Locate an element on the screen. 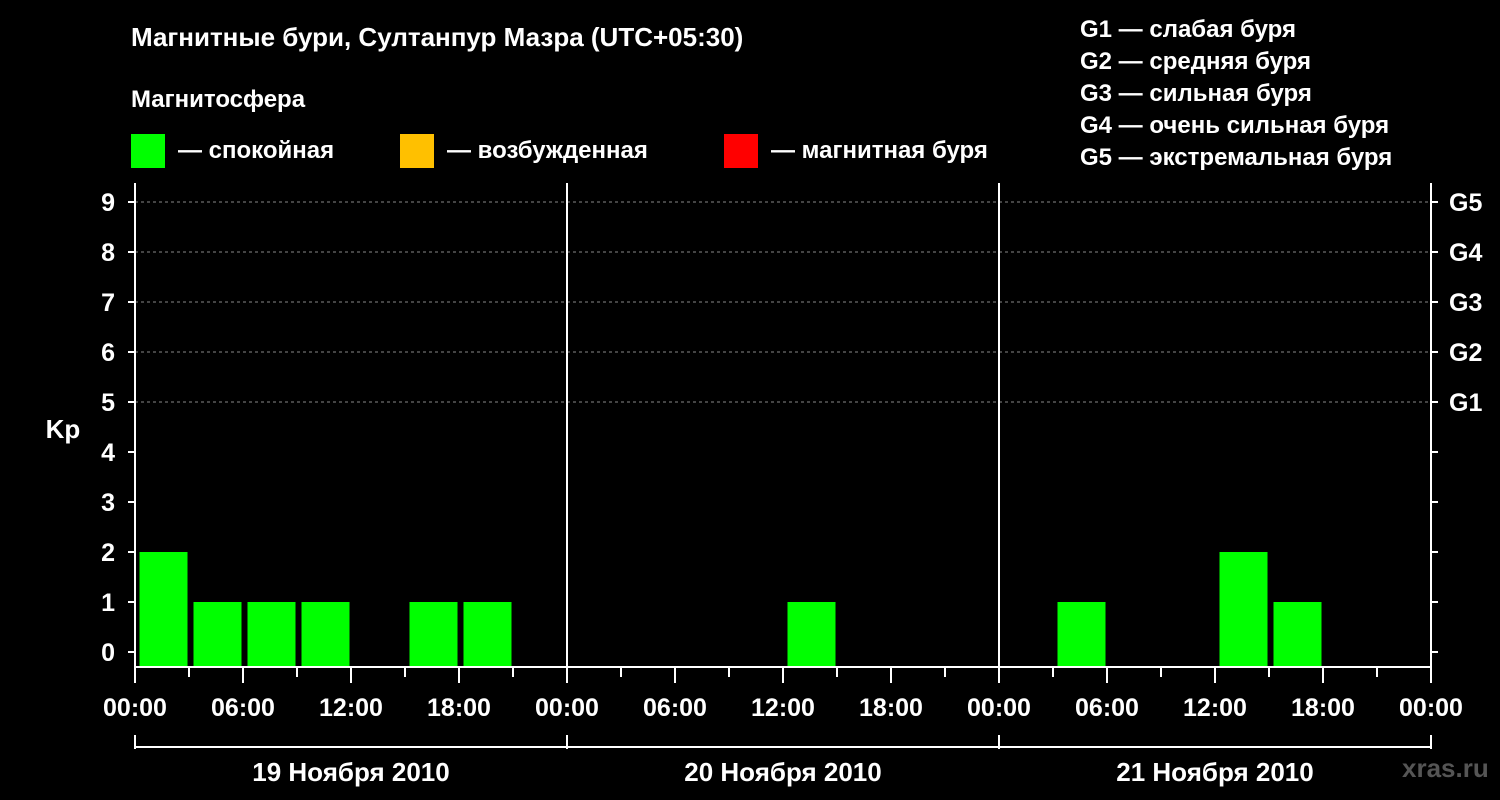 This screenshot has width=1500, height=800. day-label-2: 20 Ноября 2010 is located at coordinates (782, 772).